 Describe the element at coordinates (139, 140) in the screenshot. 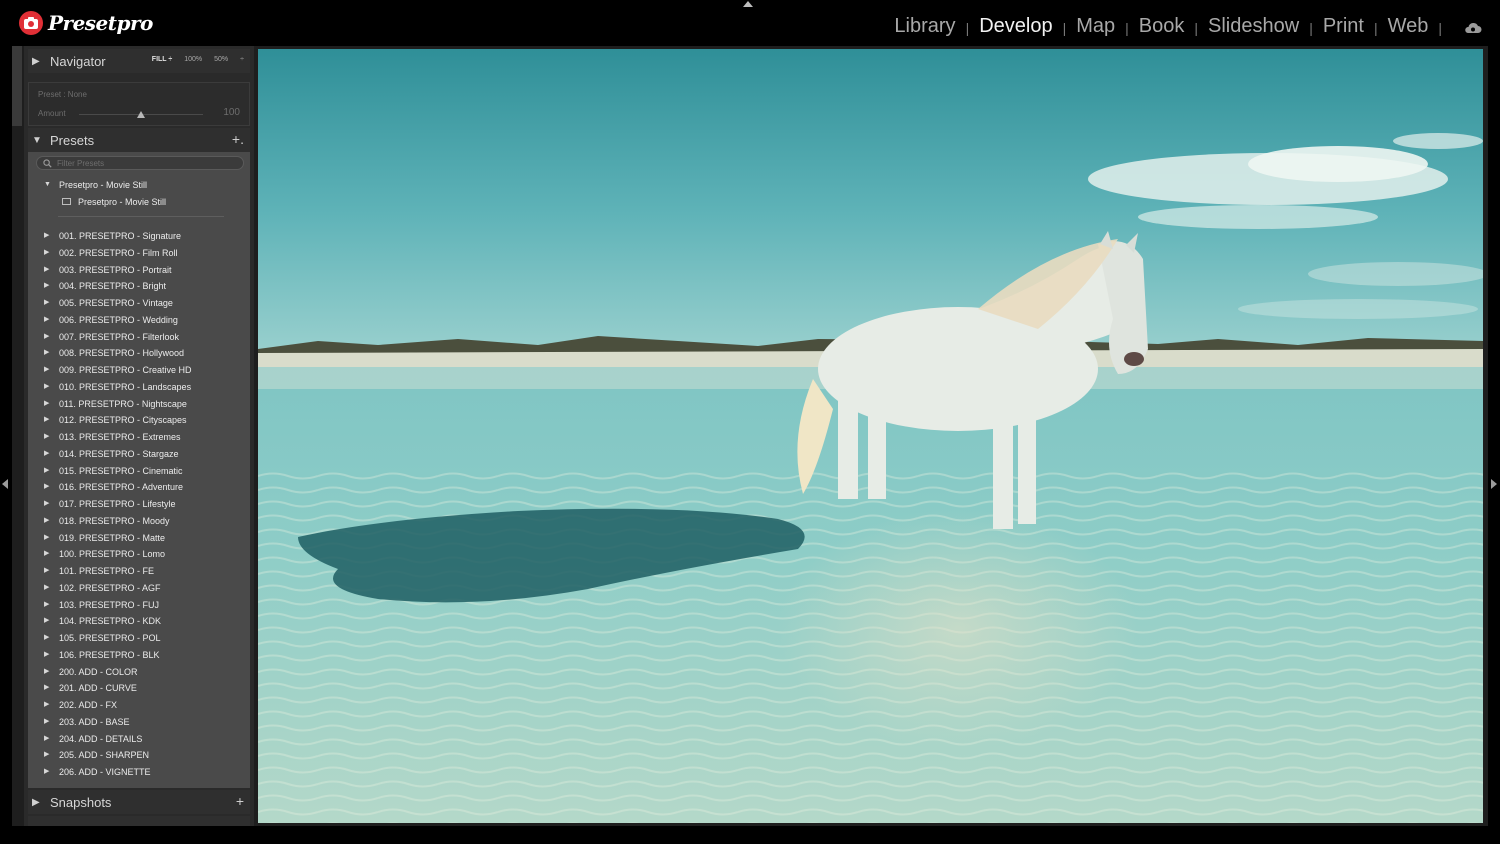

I see `presets-header: ▼ Presets +.` at that location.